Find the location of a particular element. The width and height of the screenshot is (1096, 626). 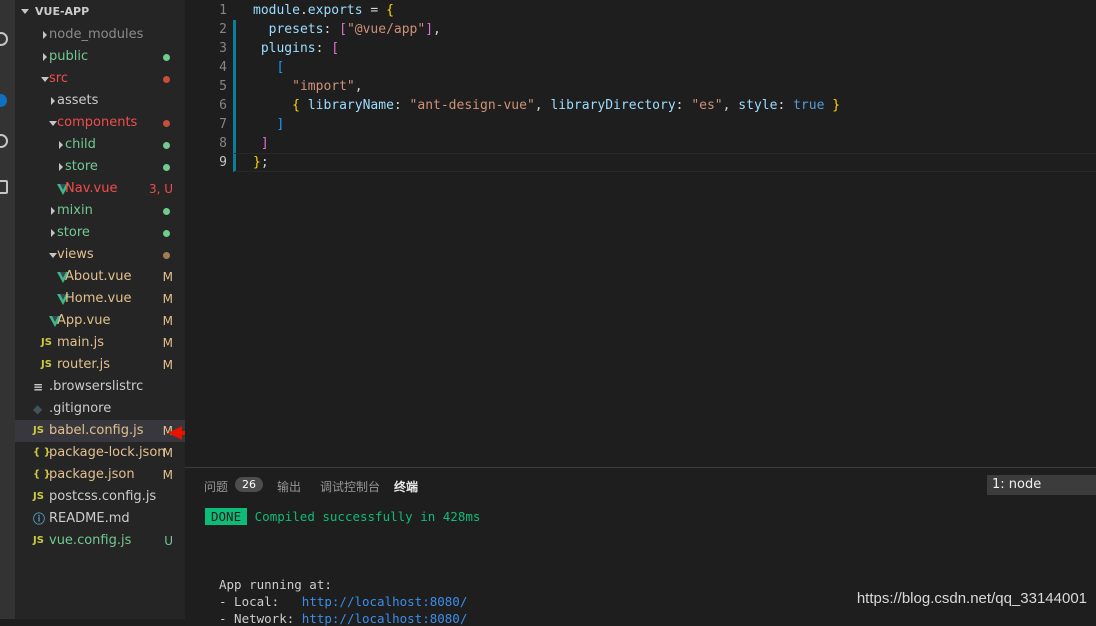

tree-item-label: src is located at coordinates (58, 78).